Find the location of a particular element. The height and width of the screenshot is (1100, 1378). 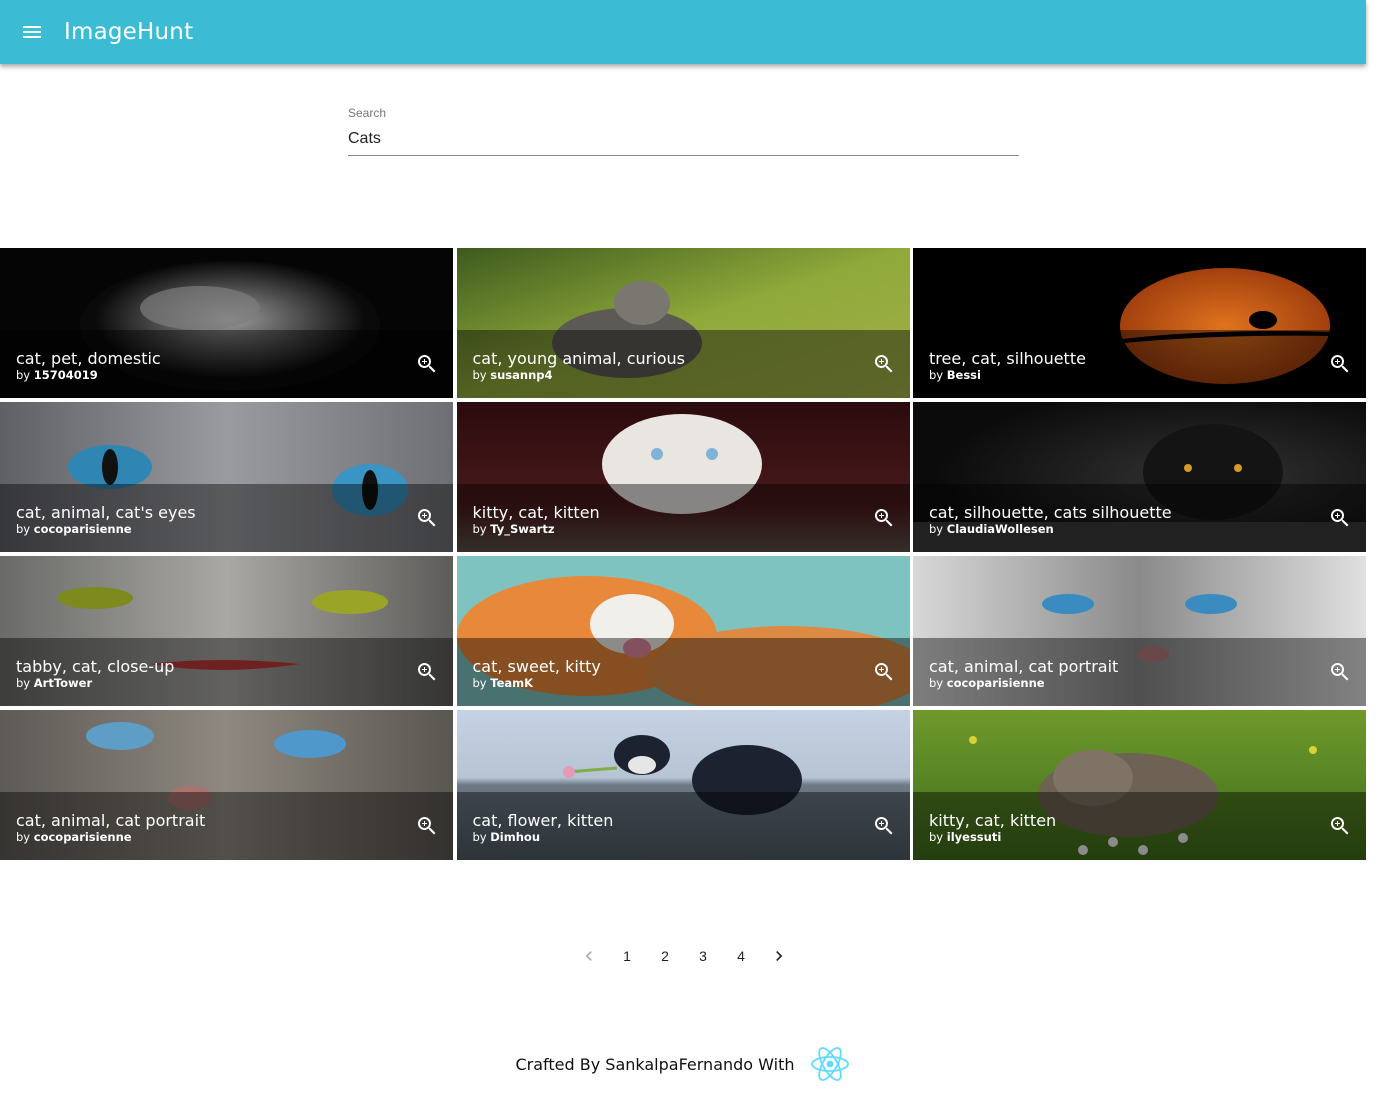

tile-author: by Bessi is located at coordinates (955, 375).